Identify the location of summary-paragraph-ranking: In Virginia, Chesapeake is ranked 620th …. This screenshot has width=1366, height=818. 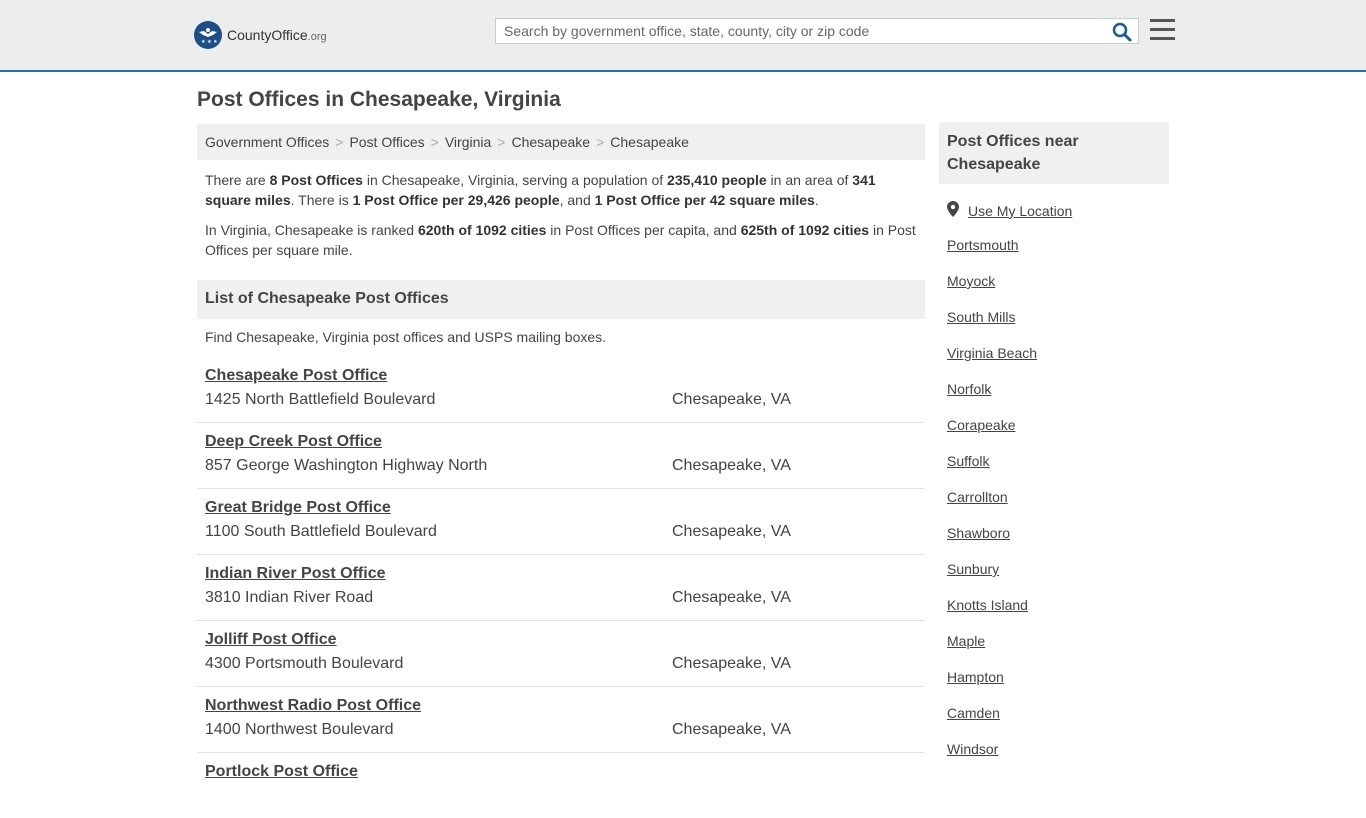
(560, 240).